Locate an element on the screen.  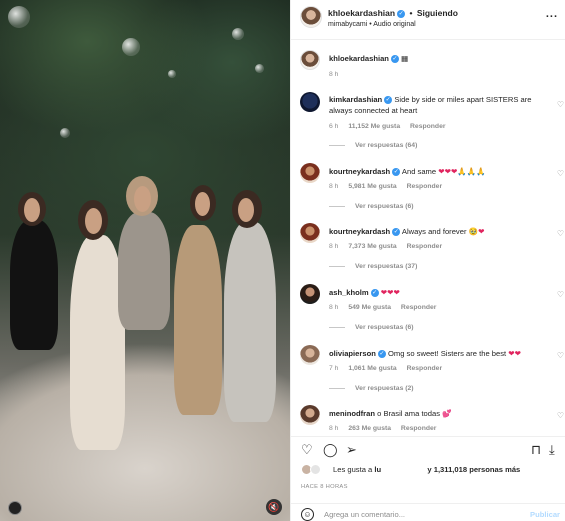
emoji: 💕 is located at coordinates (447, 413).